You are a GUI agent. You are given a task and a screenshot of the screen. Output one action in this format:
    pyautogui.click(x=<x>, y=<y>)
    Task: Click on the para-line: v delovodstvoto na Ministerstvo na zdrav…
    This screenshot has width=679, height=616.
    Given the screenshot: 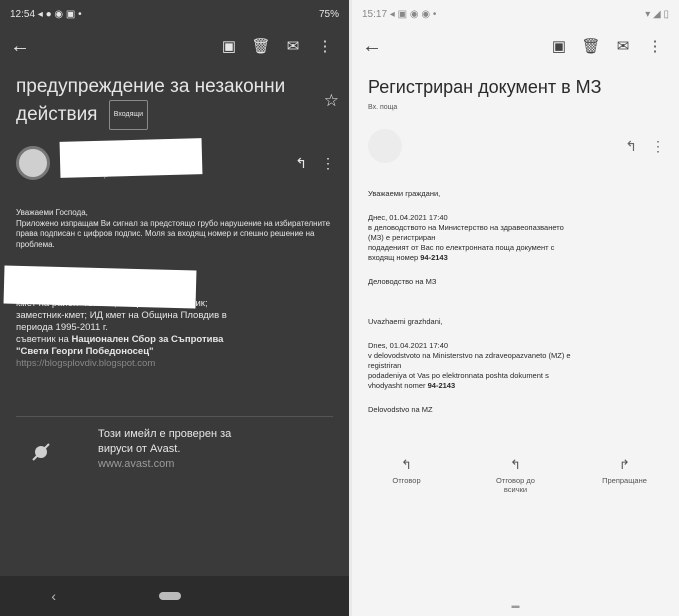 What is the action you would take?
    pyautogui.click(x=469, y=355)
    